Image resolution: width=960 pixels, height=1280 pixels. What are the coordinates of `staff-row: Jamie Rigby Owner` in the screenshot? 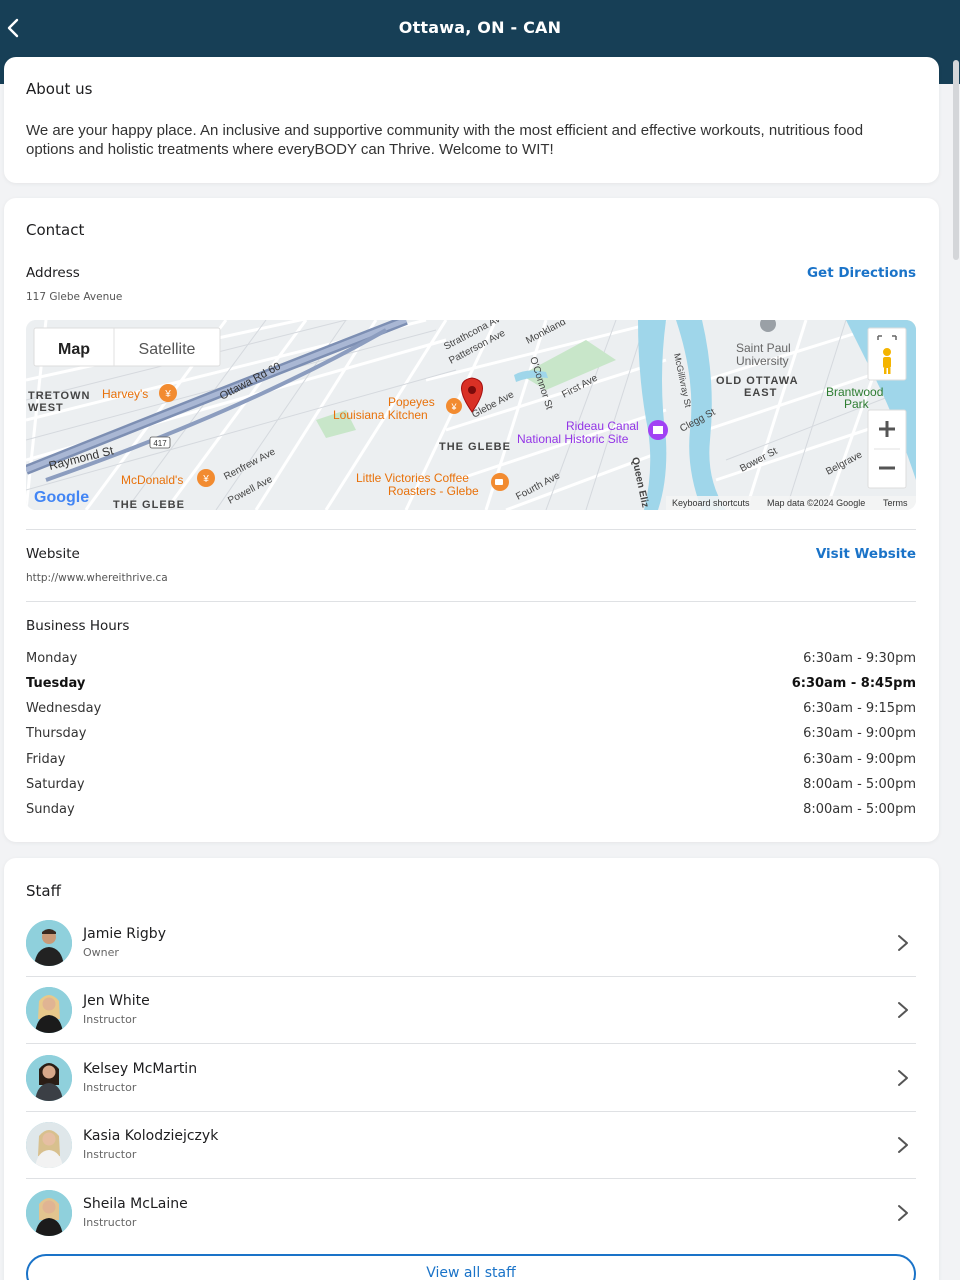 It's located at (471, 943).